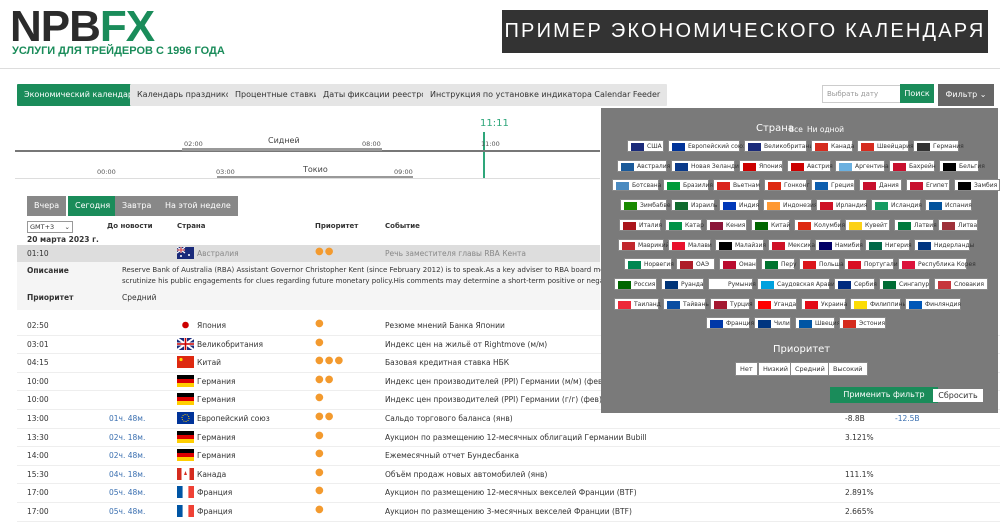  Describe the element at coordinates (810, 165) in the screenshot. I see `country-chip: Австрия` at that location.